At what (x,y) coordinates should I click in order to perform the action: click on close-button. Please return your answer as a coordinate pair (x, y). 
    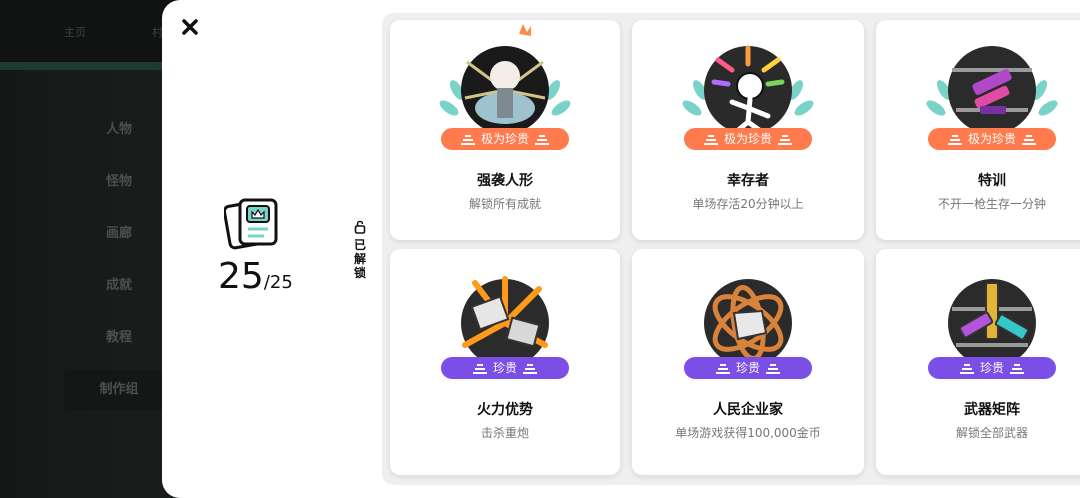
    Looking at the image, I should click on (190, 27).